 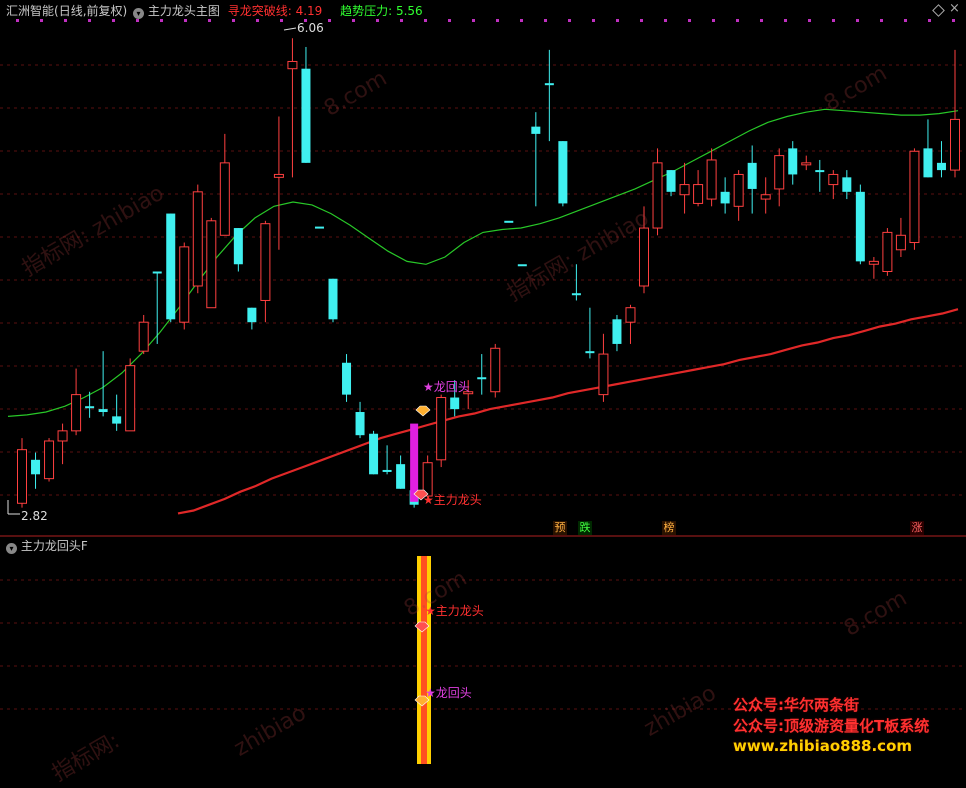 I want to click on sub-panel-header: ▾ 主力龙回头F, so click(x=47, y=546).